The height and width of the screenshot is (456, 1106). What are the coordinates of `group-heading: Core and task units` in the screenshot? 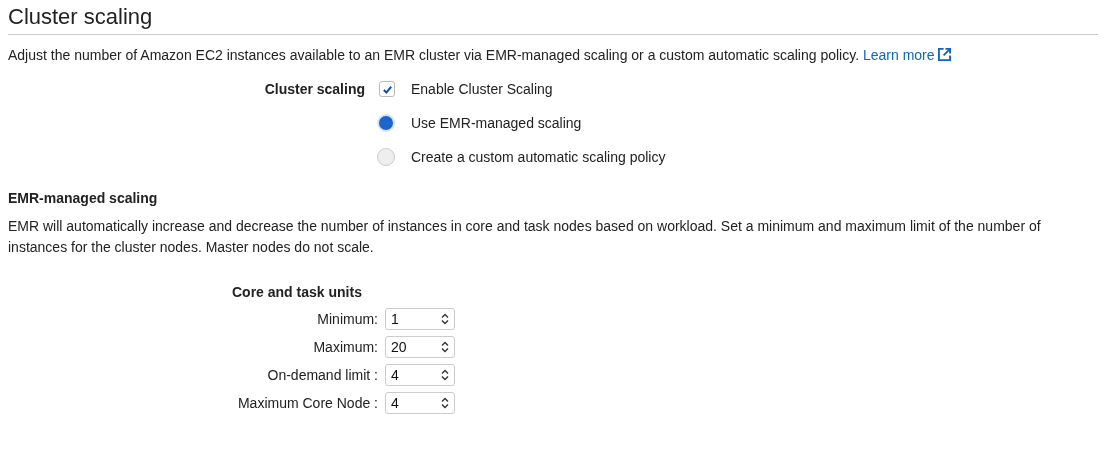 It's located at (297, 292).